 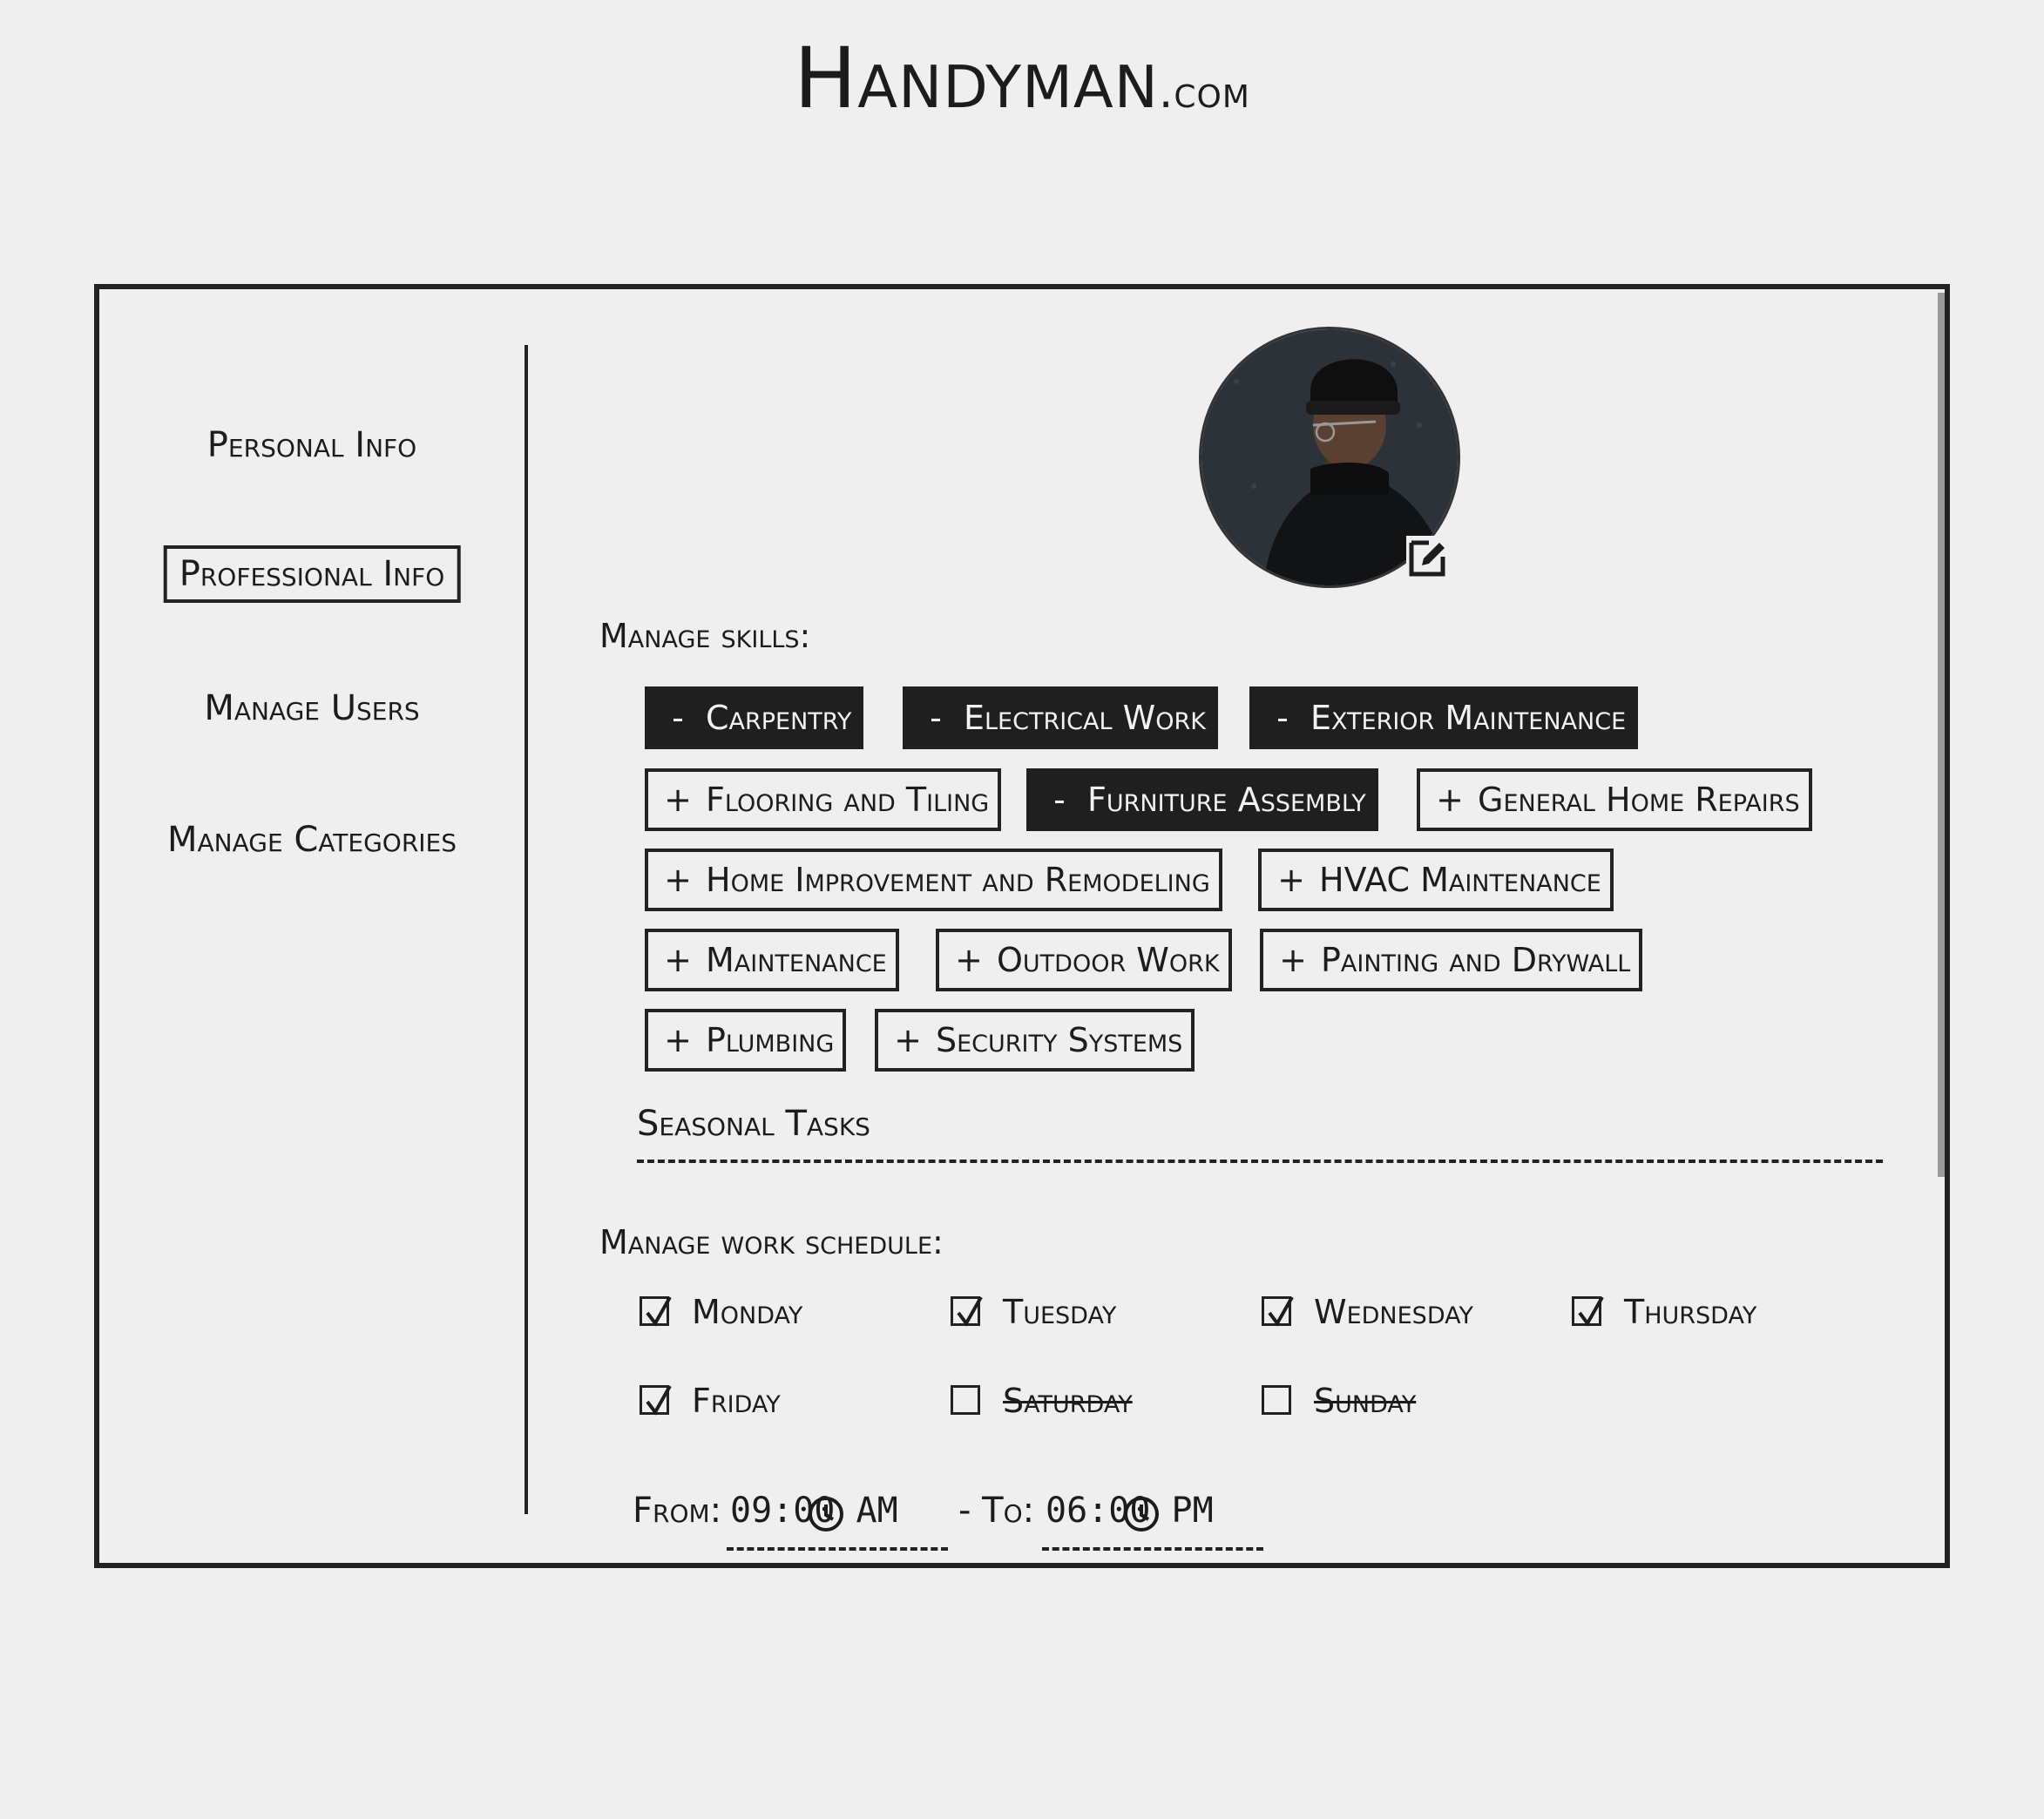 I want to click on skill-chip-label: Outdoor Work, so click(x=1108, y=960).